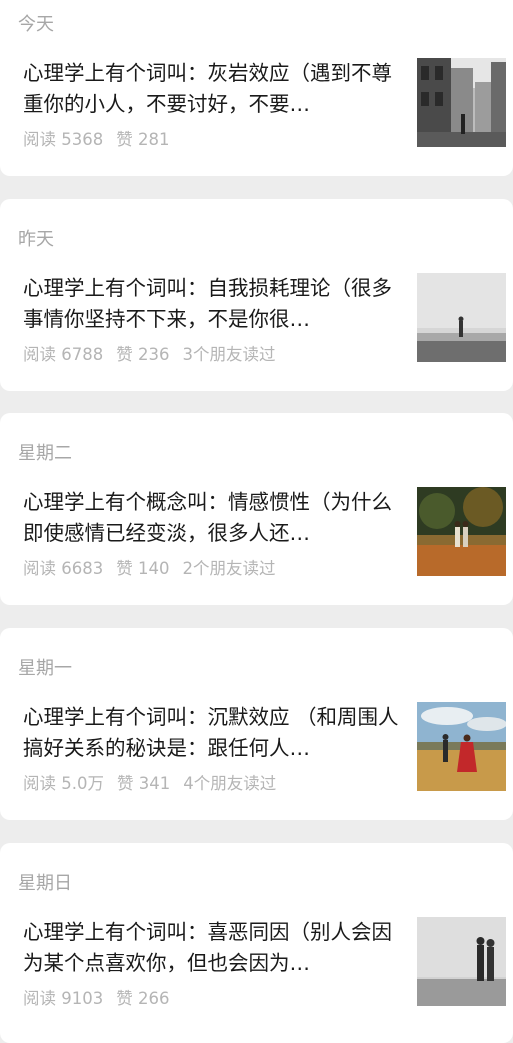  I want to click on date-label: 星期日, so click(45, 883).